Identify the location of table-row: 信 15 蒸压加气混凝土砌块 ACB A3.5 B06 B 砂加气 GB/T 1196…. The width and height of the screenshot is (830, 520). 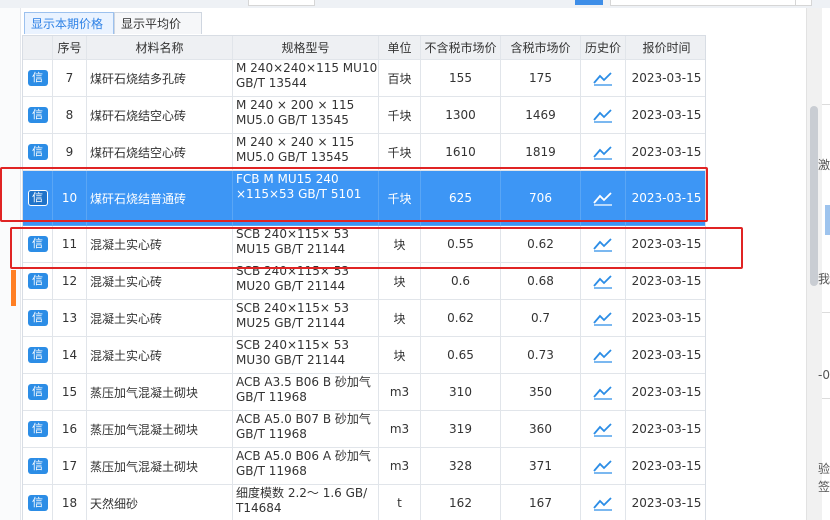
(364, 392).